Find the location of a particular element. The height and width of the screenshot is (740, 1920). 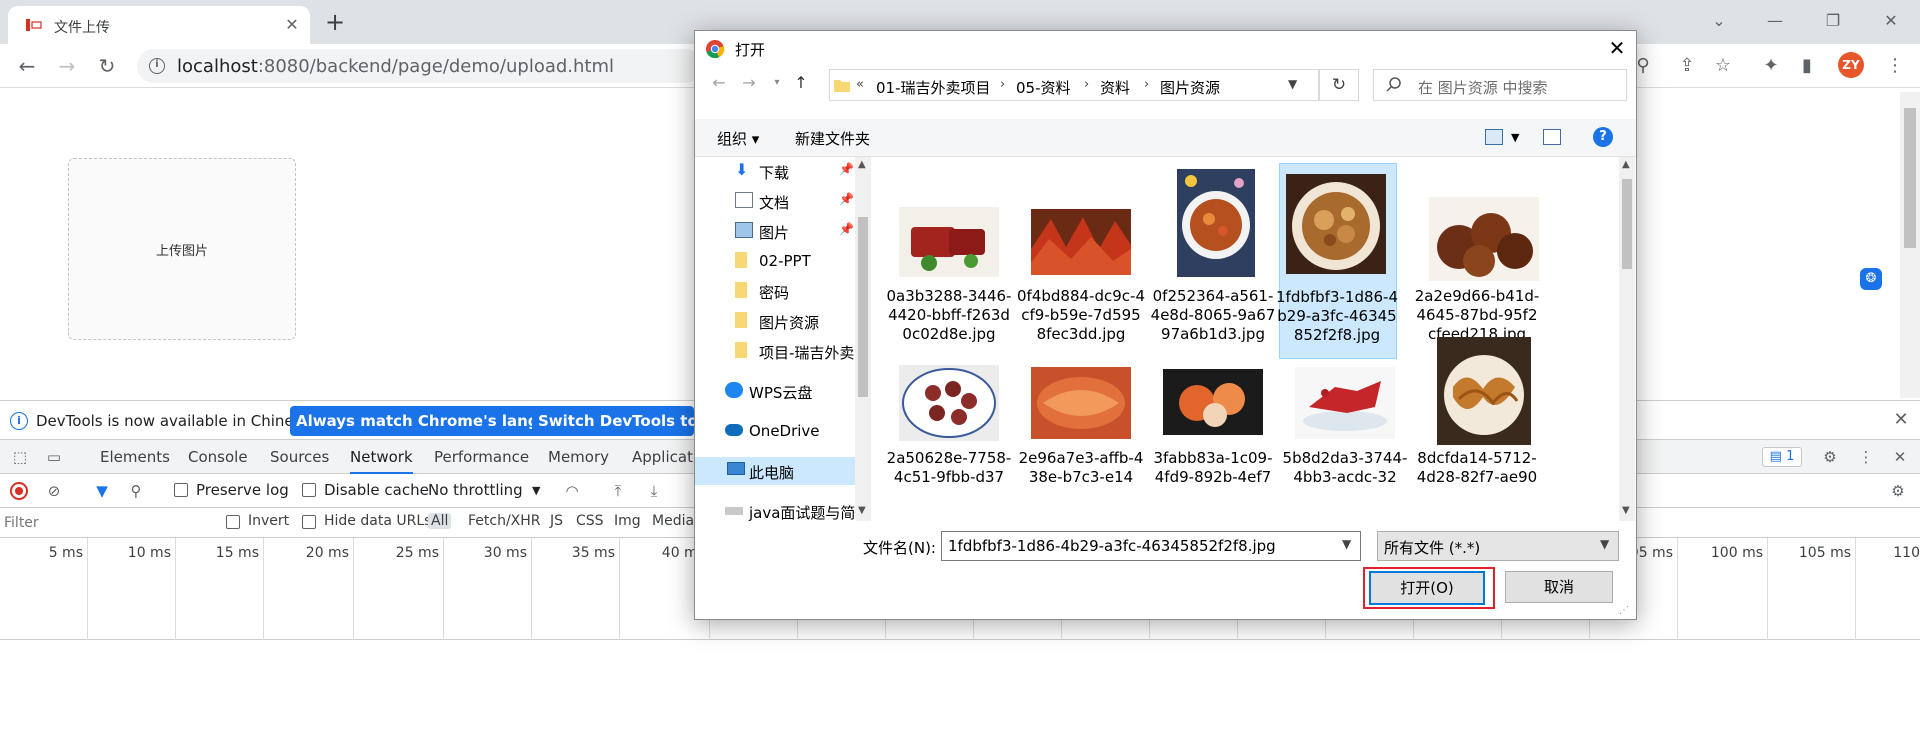

throttling-select: No throttling is located at coordinates (475, 490).